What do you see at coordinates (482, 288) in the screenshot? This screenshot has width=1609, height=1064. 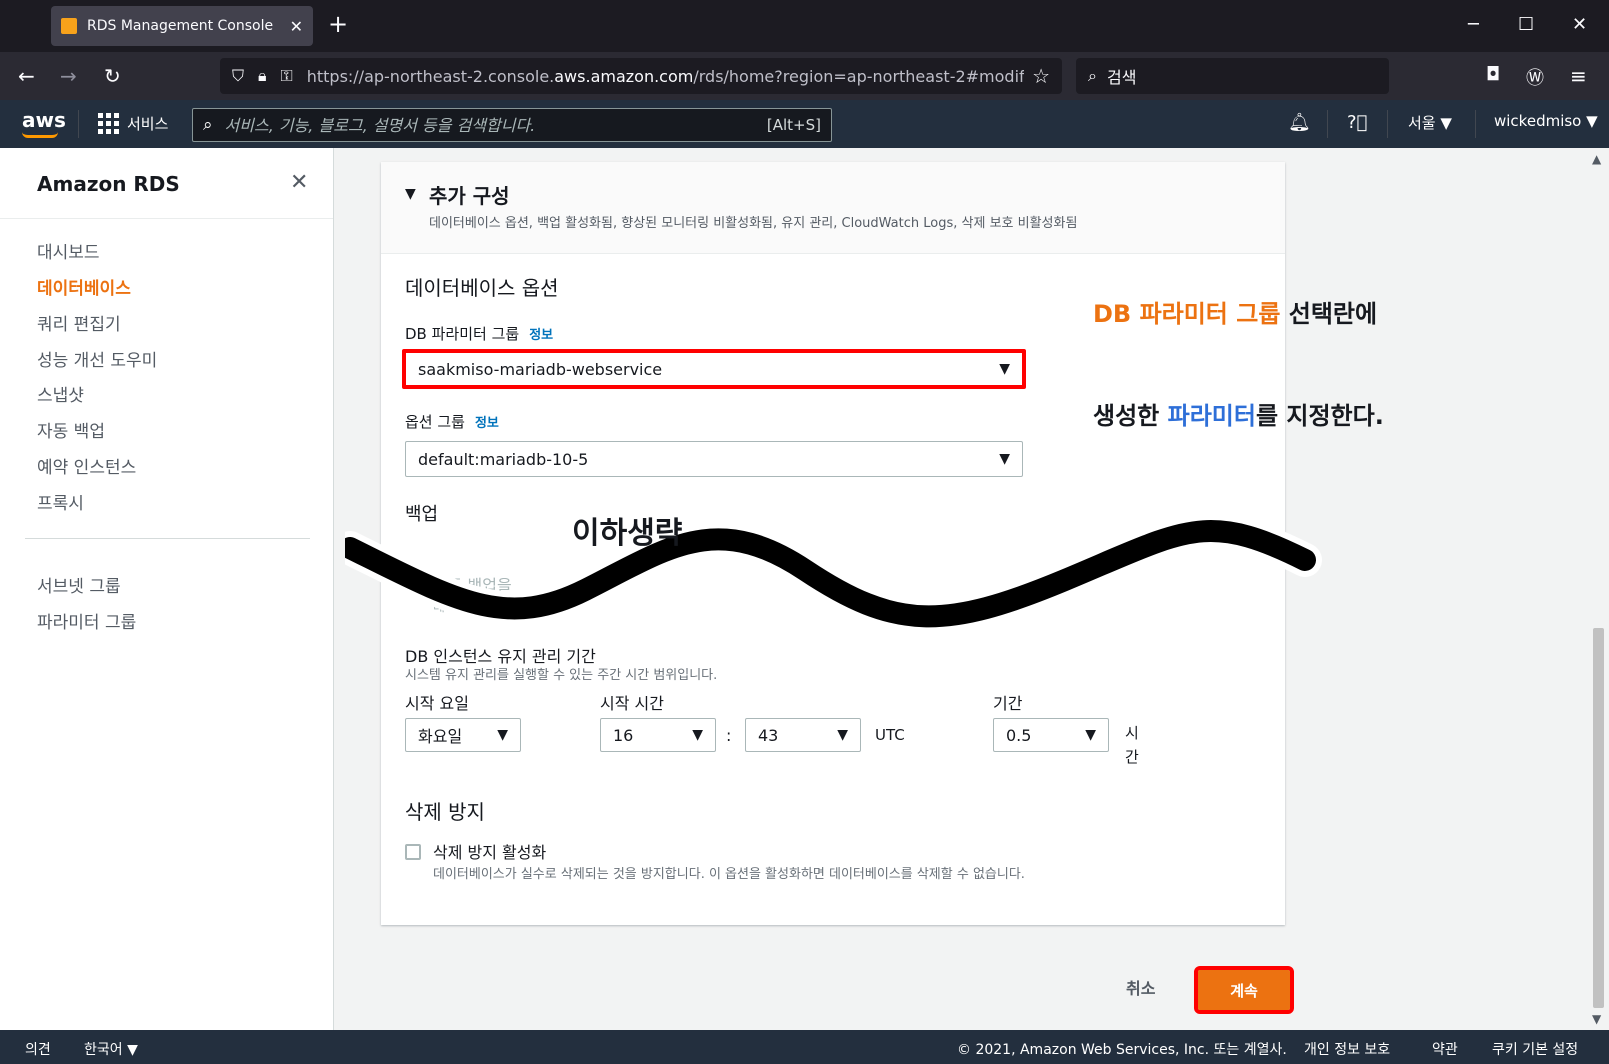 I see `db-options-title: 데이터베이스 옵션` at bounding box center [482, 288].